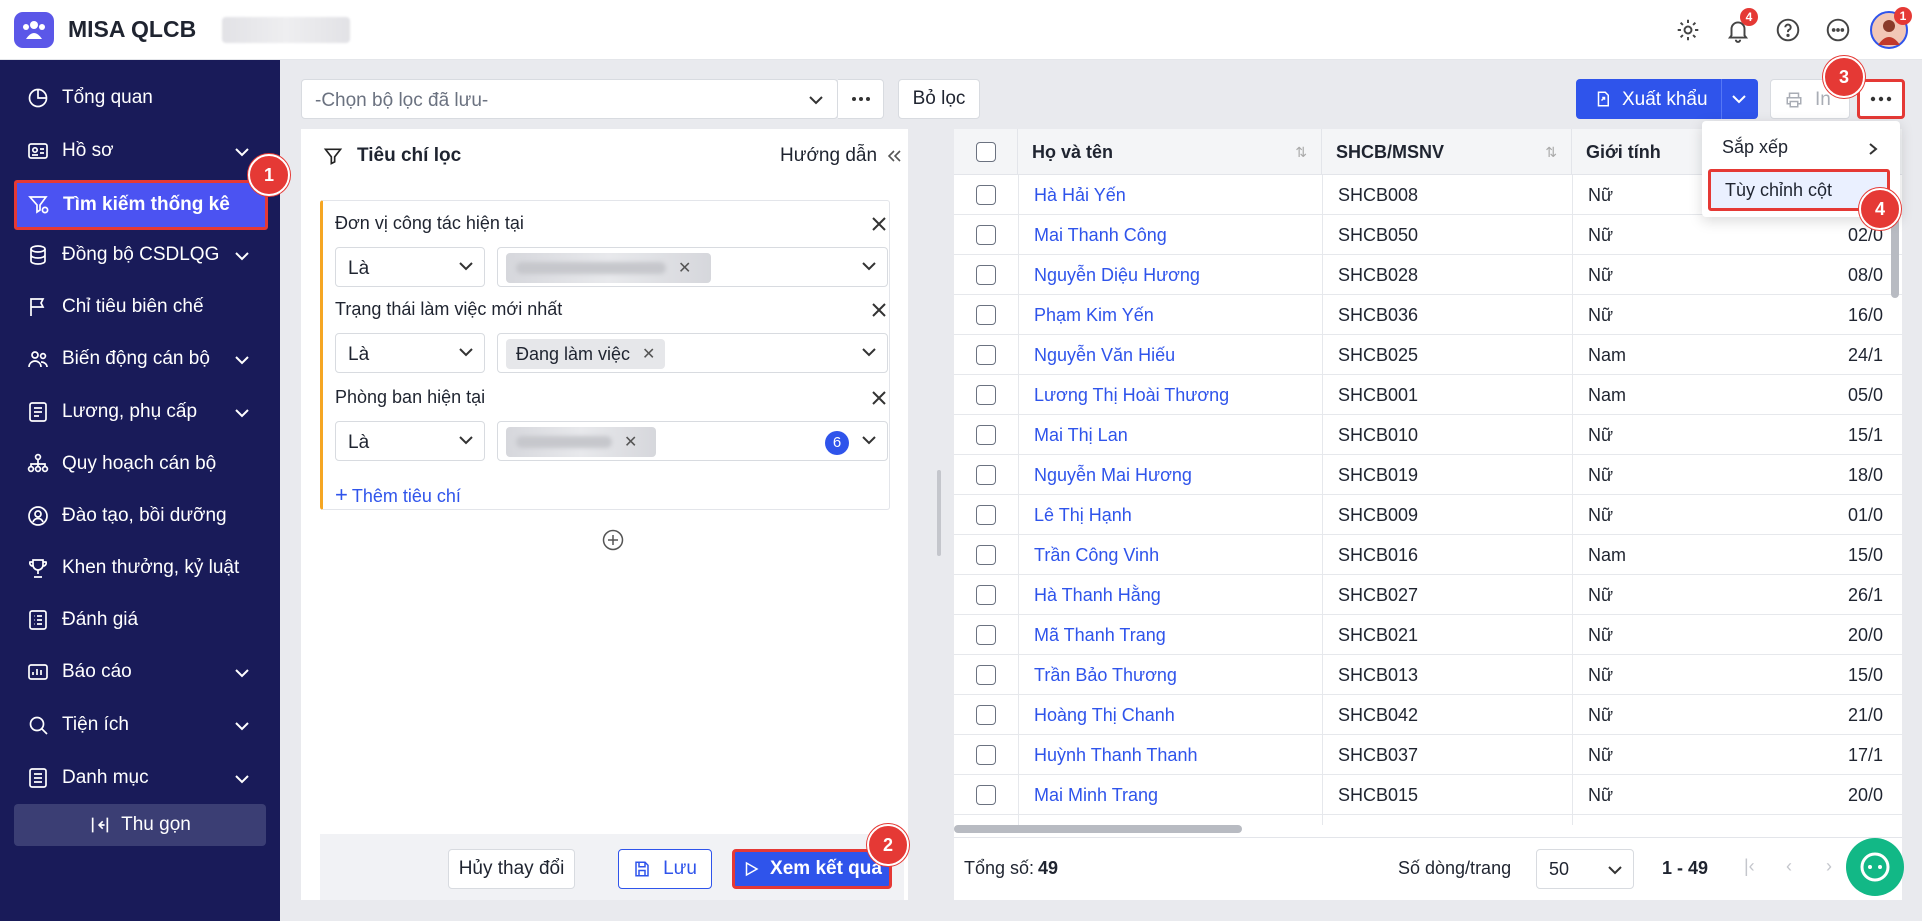  I want to click on column-header-code: SHCB/MSNV ⇅, so click(1447, 152).